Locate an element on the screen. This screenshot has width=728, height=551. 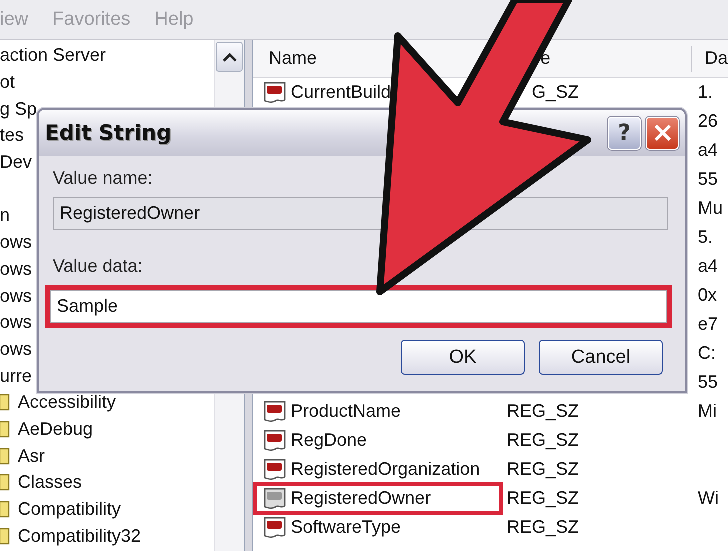
data-cell: e7 is located at coordinates (708, 324).